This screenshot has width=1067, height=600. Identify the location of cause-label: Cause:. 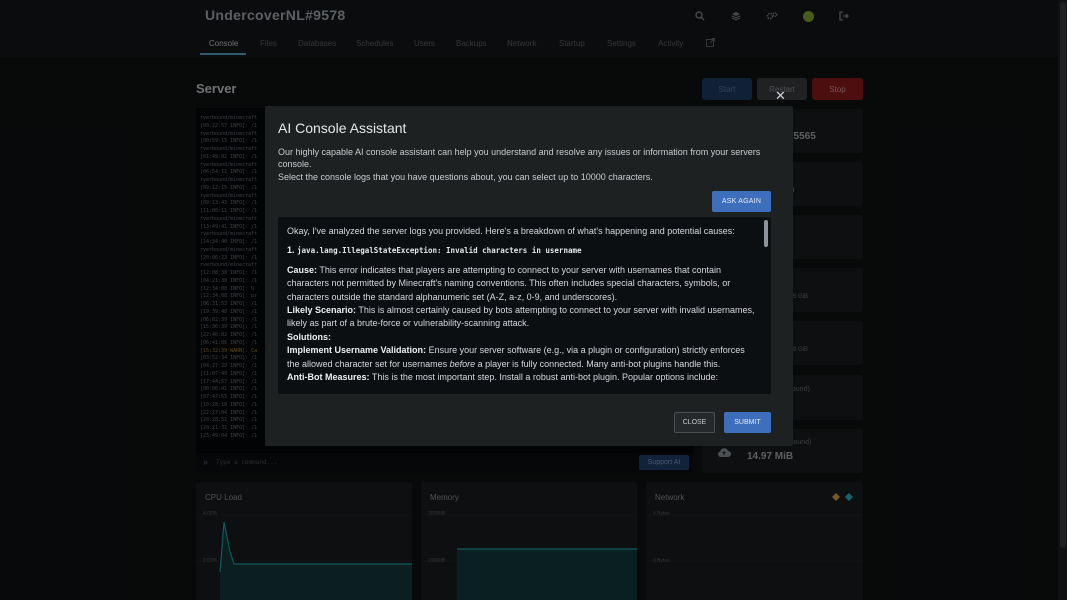
(302, 269).